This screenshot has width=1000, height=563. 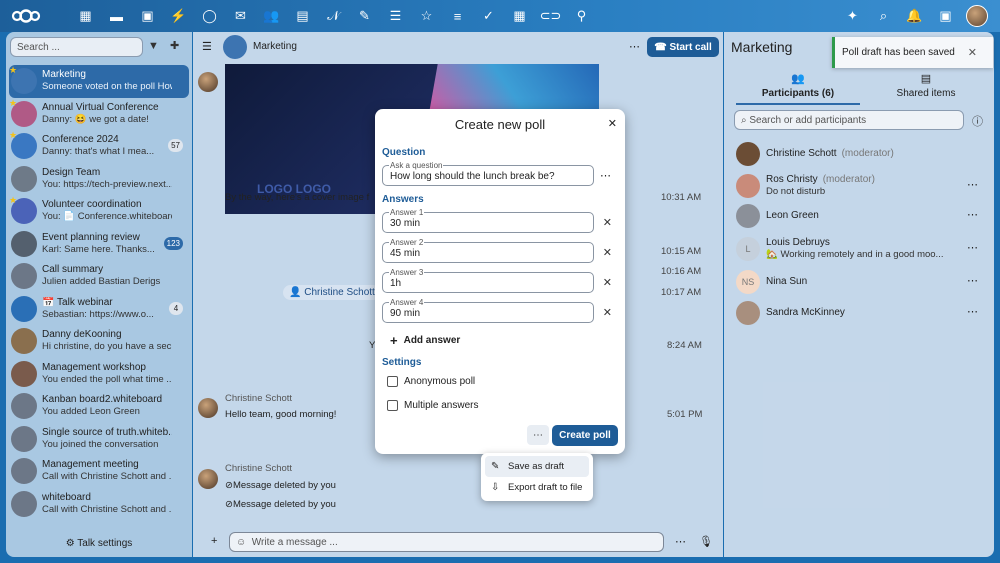 I want to click on notifications-icon: 🔔, so click(x=914, y=16).